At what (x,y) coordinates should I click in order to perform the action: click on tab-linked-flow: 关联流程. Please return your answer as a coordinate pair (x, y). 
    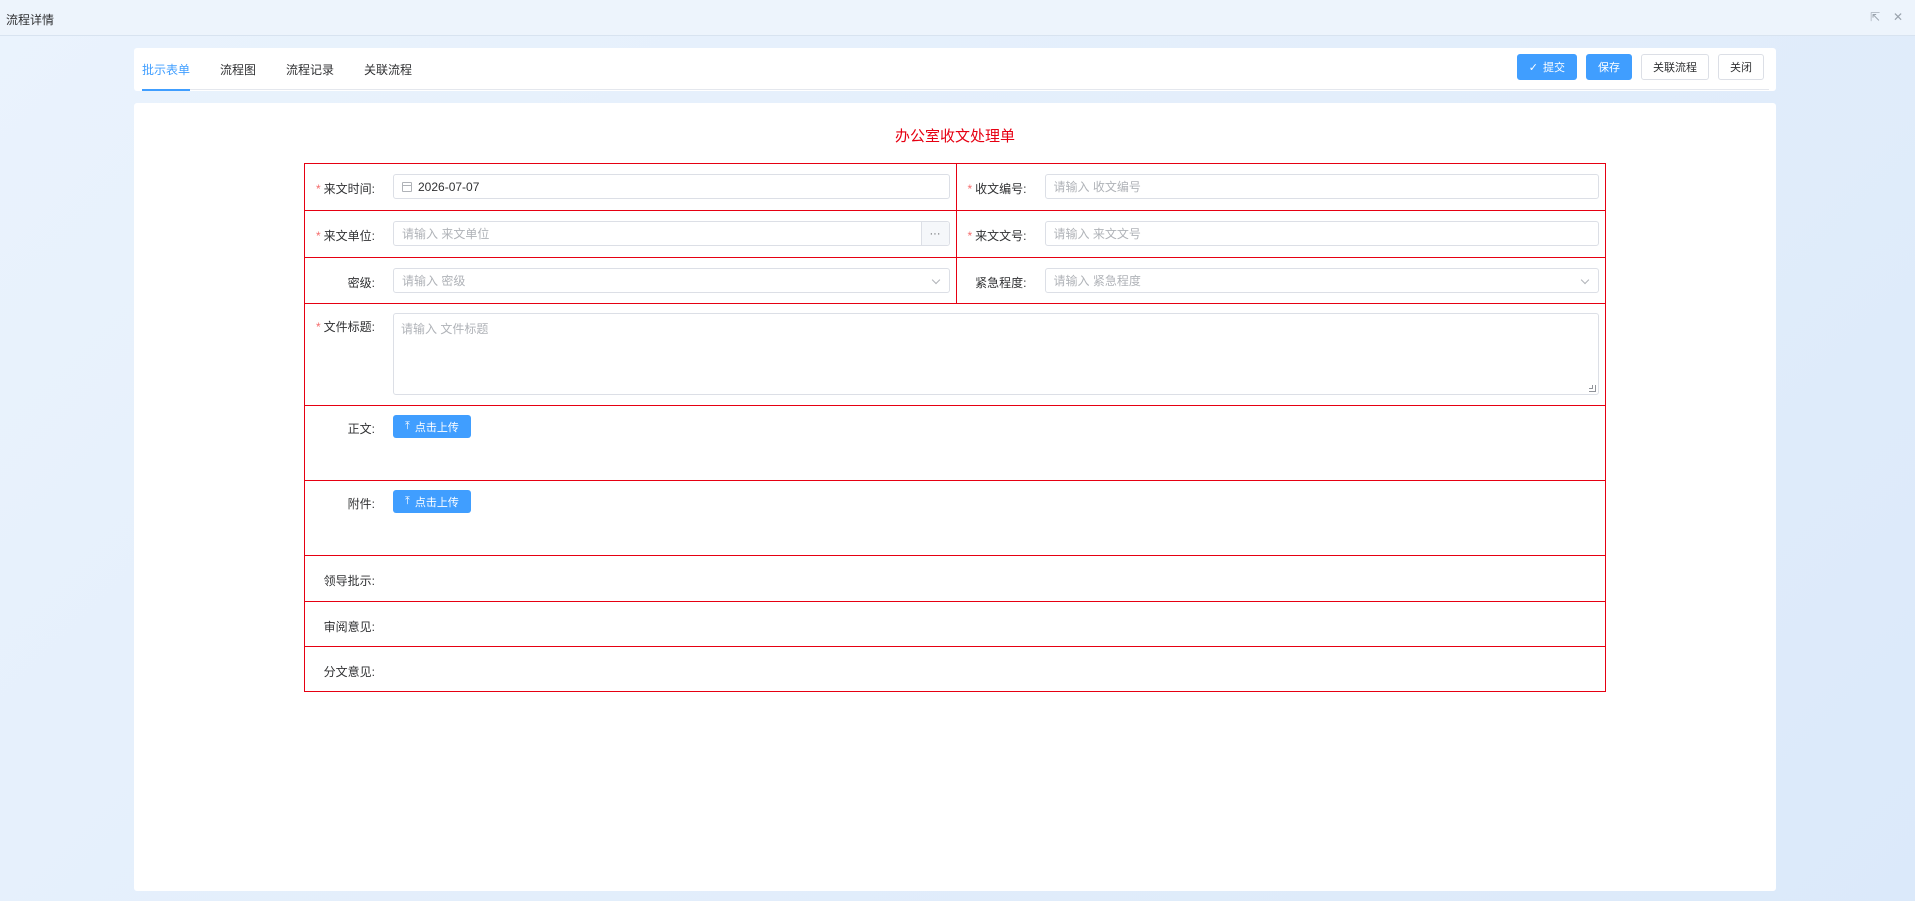
    Looking at the image, I should click on (388, 69).